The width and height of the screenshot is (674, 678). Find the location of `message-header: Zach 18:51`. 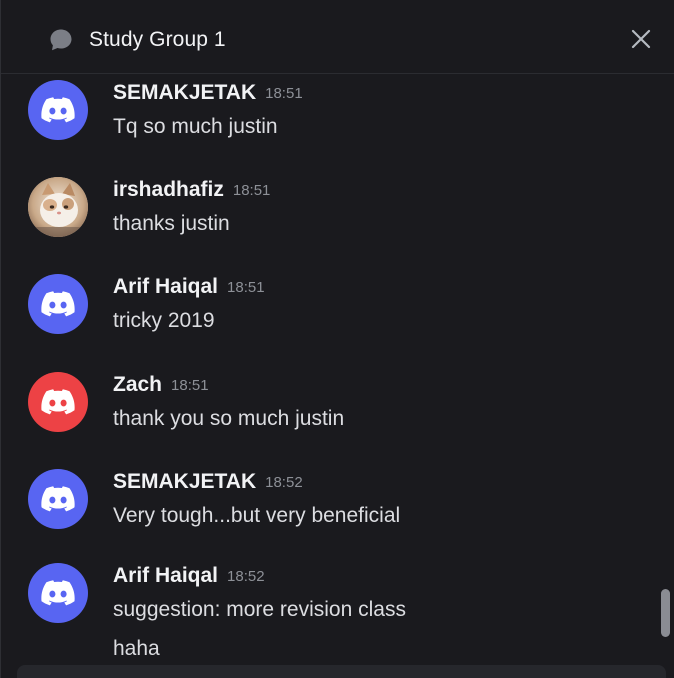

message-header: Zach 18:51 is located at coordinates (161, 385).